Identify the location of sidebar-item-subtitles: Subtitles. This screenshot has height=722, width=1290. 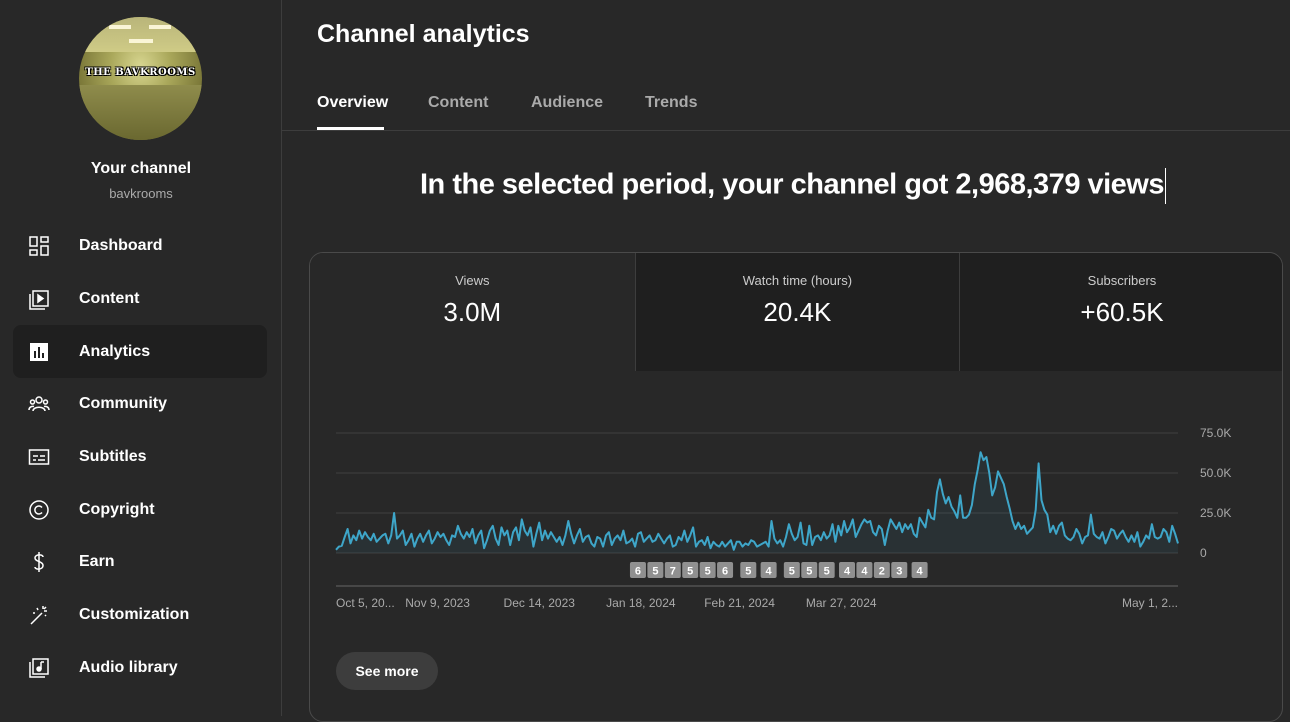
(140, 457).